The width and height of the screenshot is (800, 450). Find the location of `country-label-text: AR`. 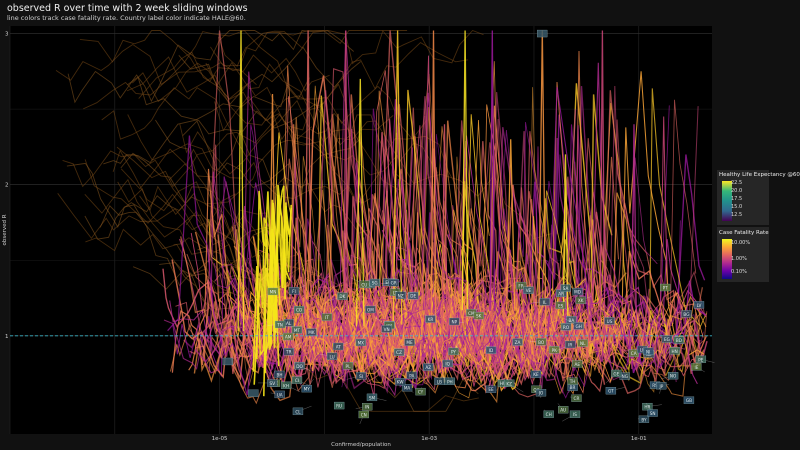

country-label-text: AR is located at coordinates (561, 293).